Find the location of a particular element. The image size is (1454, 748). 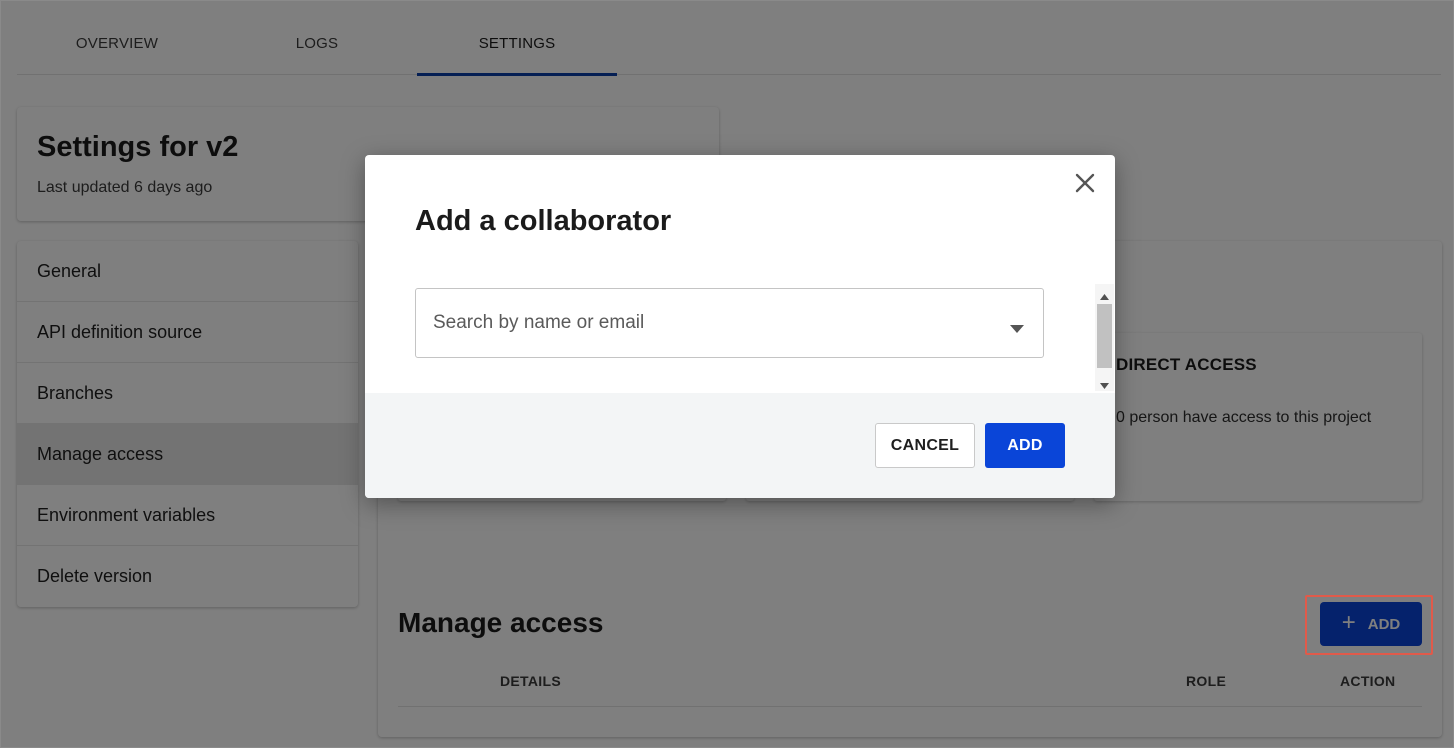

scroll-up-icon is located at coordinates (1104, 294).